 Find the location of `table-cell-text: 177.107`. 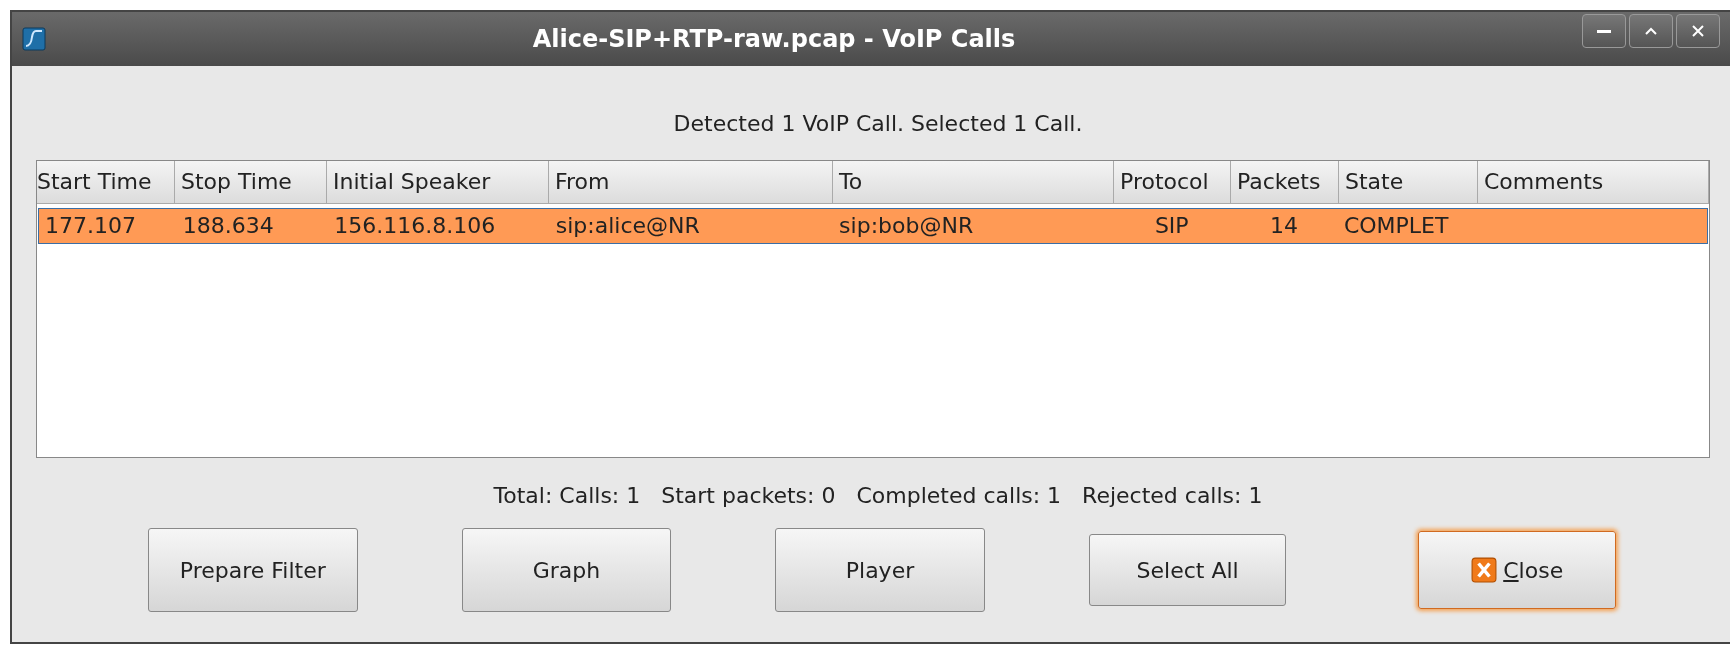

table-cell-text: 177.107 is located at coordinates (90, 226).